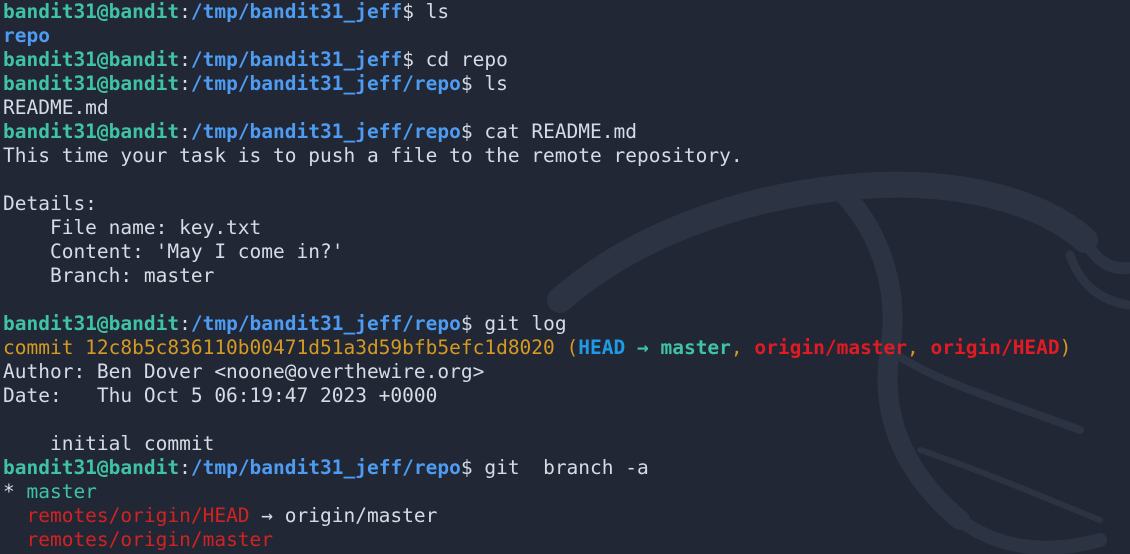 The image size is (1130, 554). Describe the element at coordinates (220, 395) in the screenshot. I see `commit-date: Date: Thu Oct 5 06:19:47 2023 +0000` at that location.